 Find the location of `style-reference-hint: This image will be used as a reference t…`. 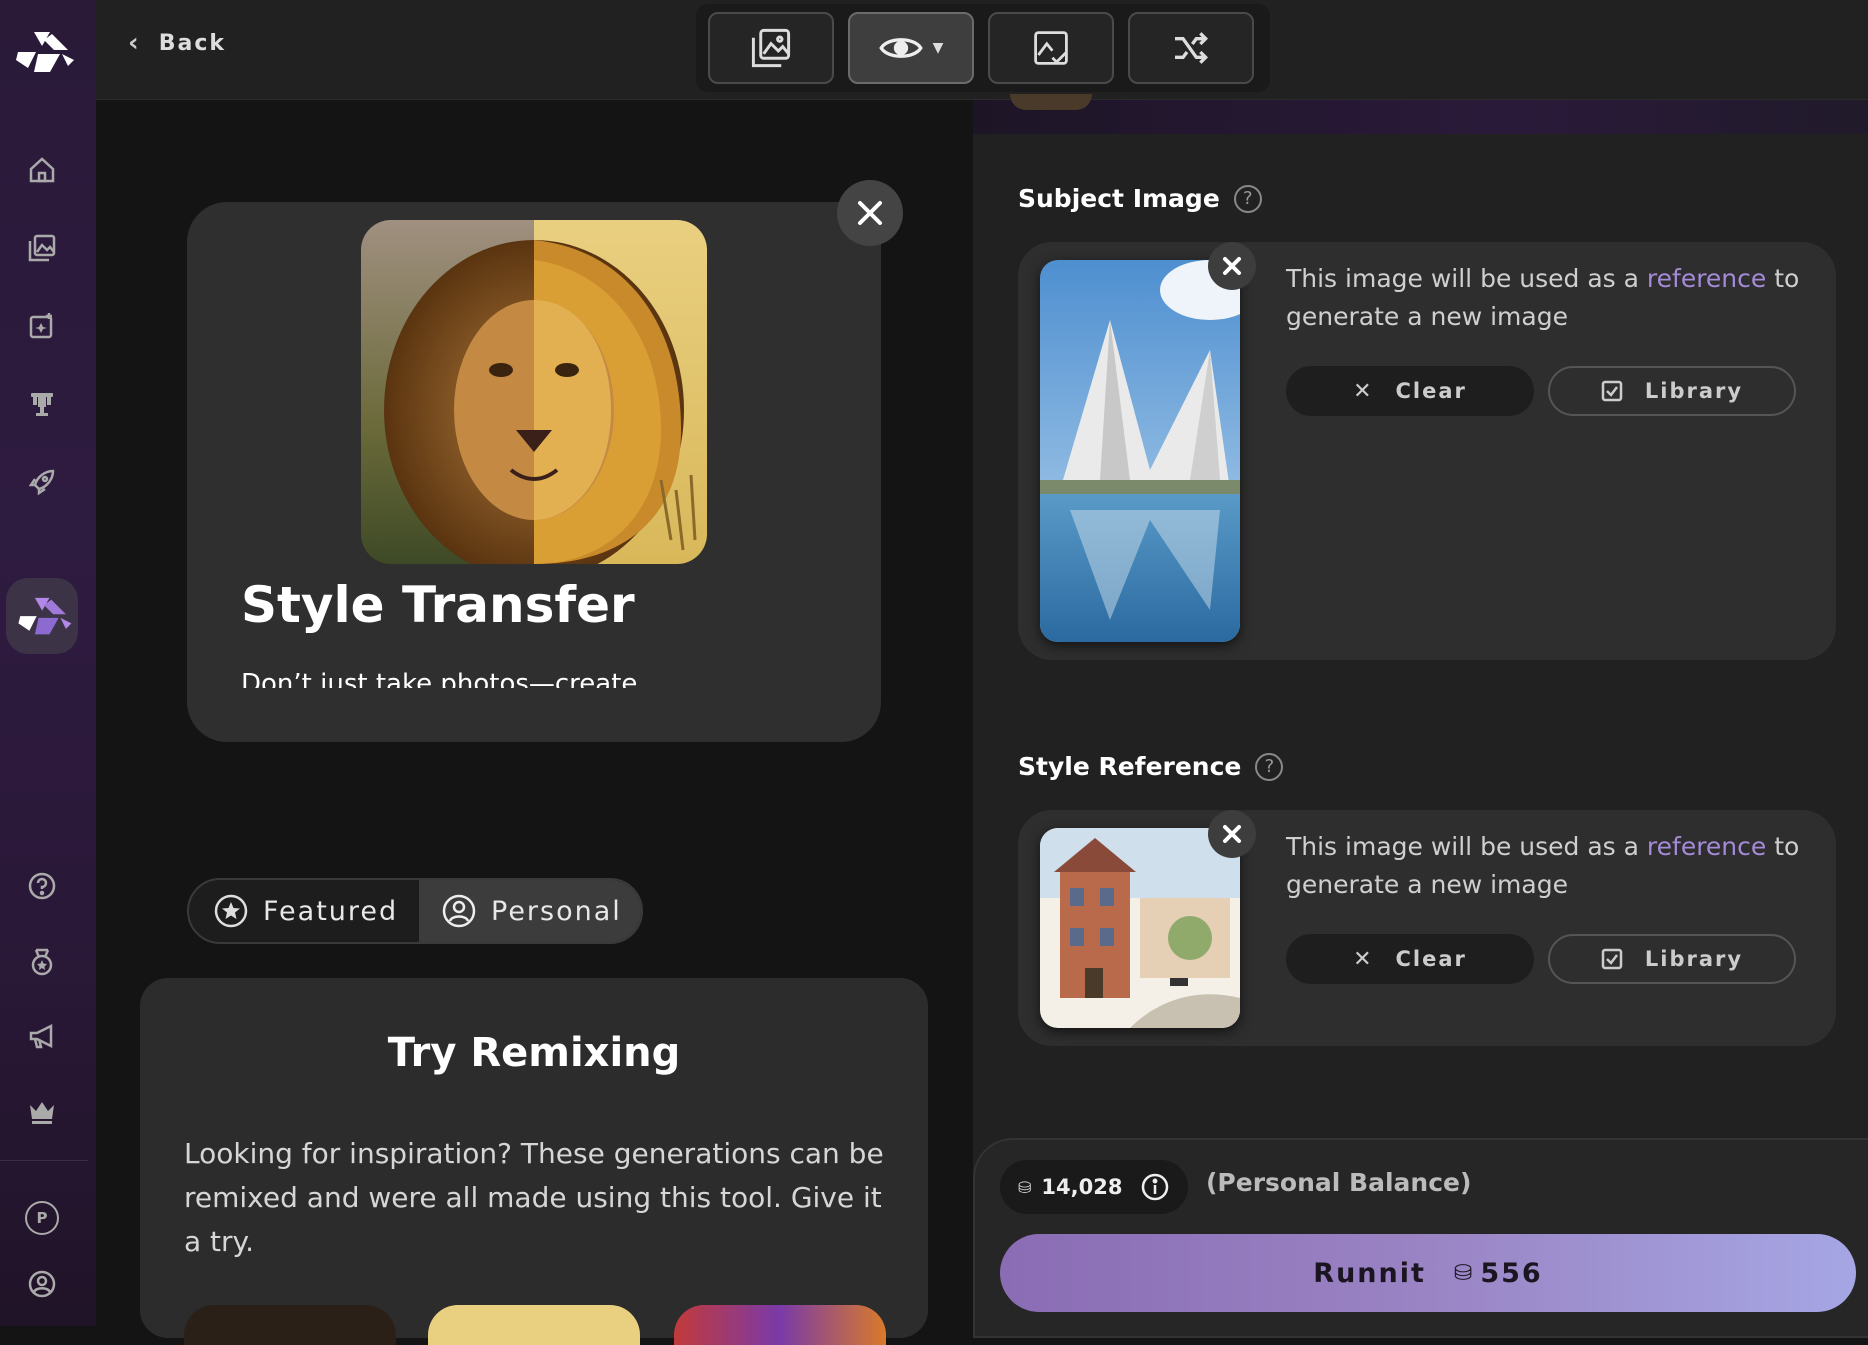

style-reference-hint: This image will be used as a reference t… is located at coordinates (1546, 866).